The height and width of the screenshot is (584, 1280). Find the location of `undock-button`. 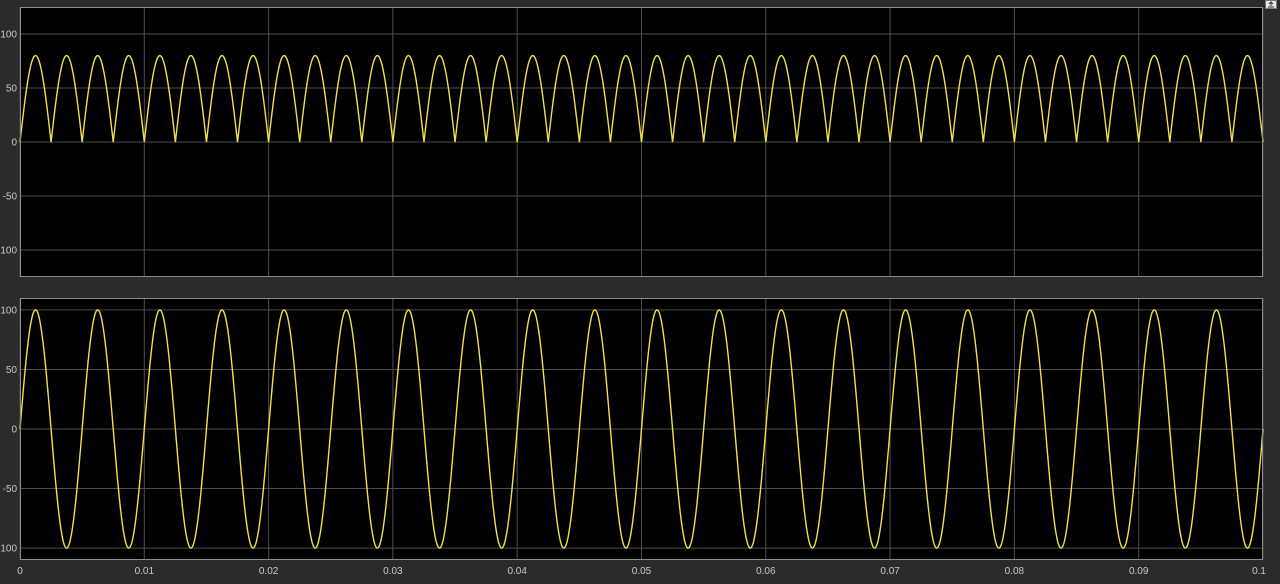

undock-button is located at coordinates (1271, 4).